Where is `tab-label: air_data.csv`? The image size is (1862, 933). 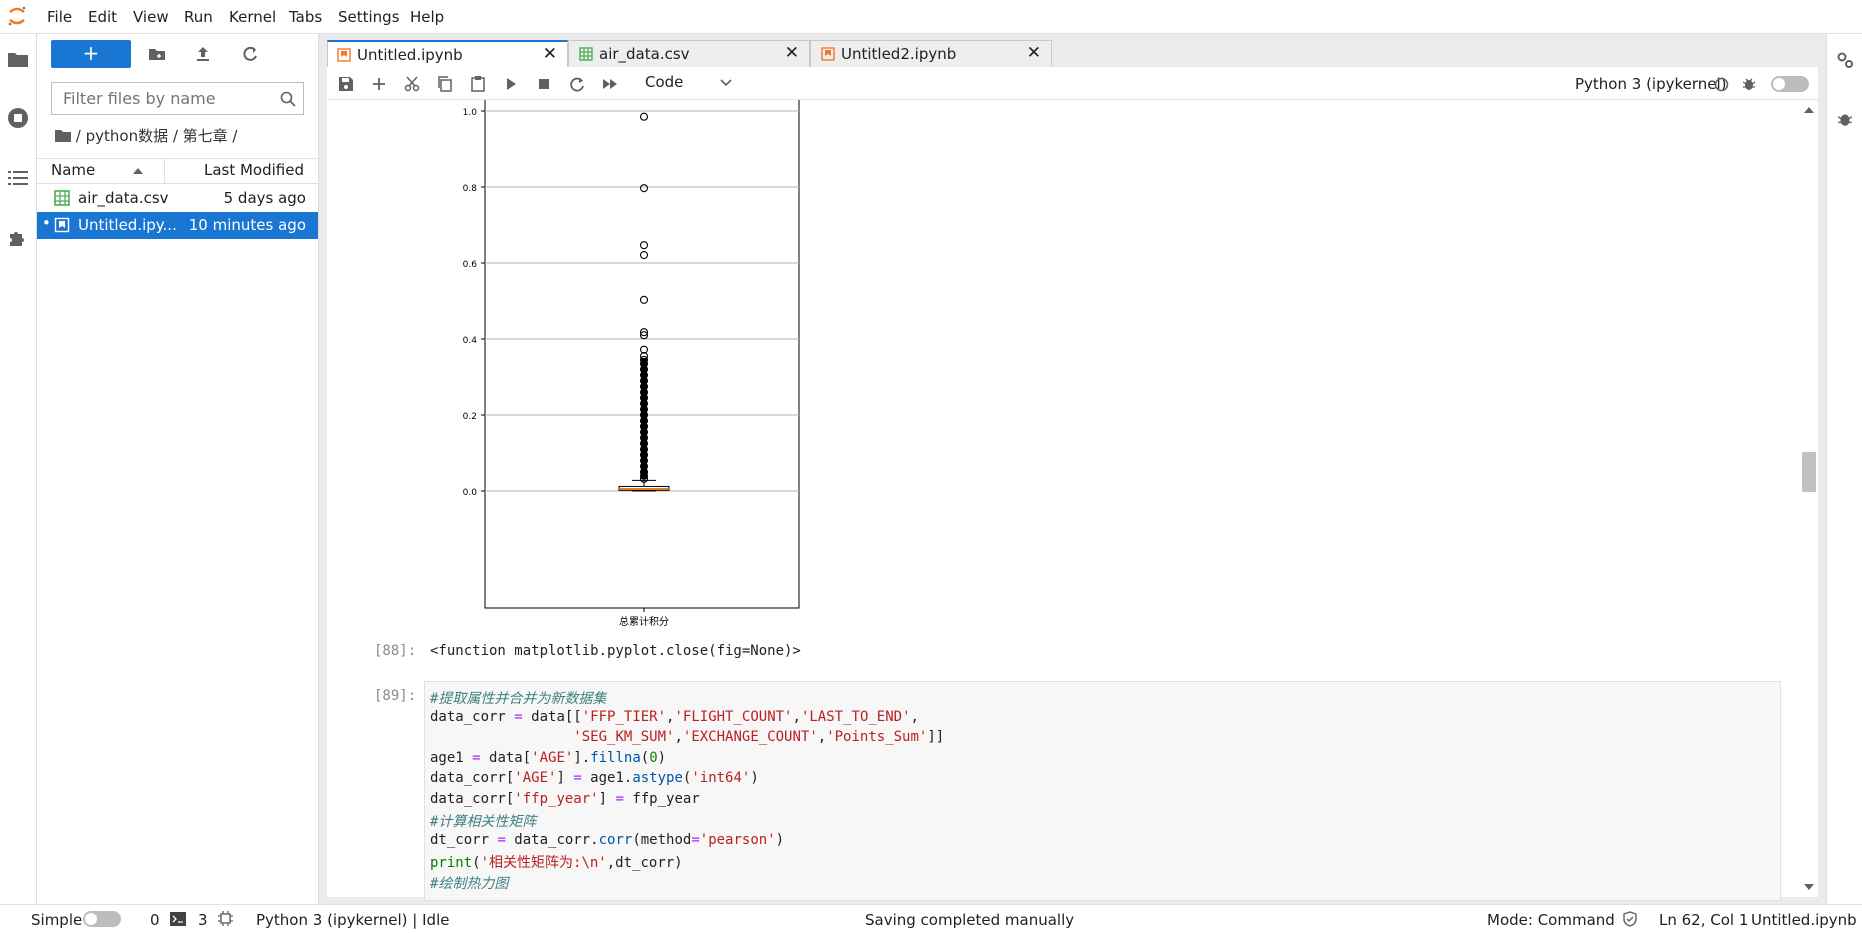 tab-label: air_data.csv is located at coordinates (644, 54).